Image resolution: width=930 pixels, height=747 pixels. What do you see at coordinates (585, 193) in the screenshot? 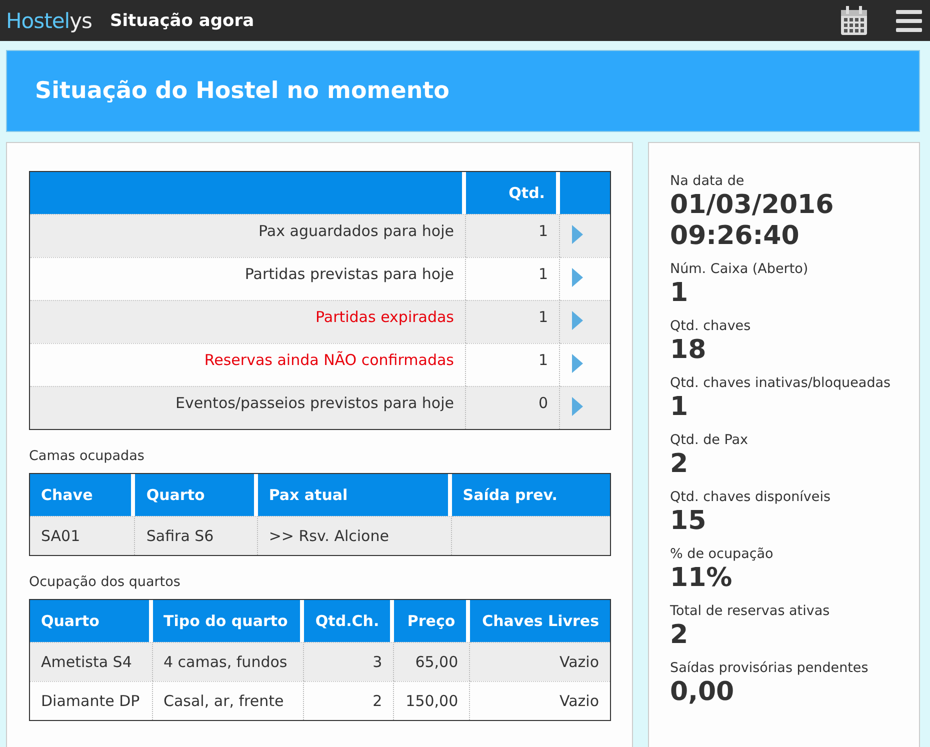
I see `header-cell` at bounding box center [585, 193].